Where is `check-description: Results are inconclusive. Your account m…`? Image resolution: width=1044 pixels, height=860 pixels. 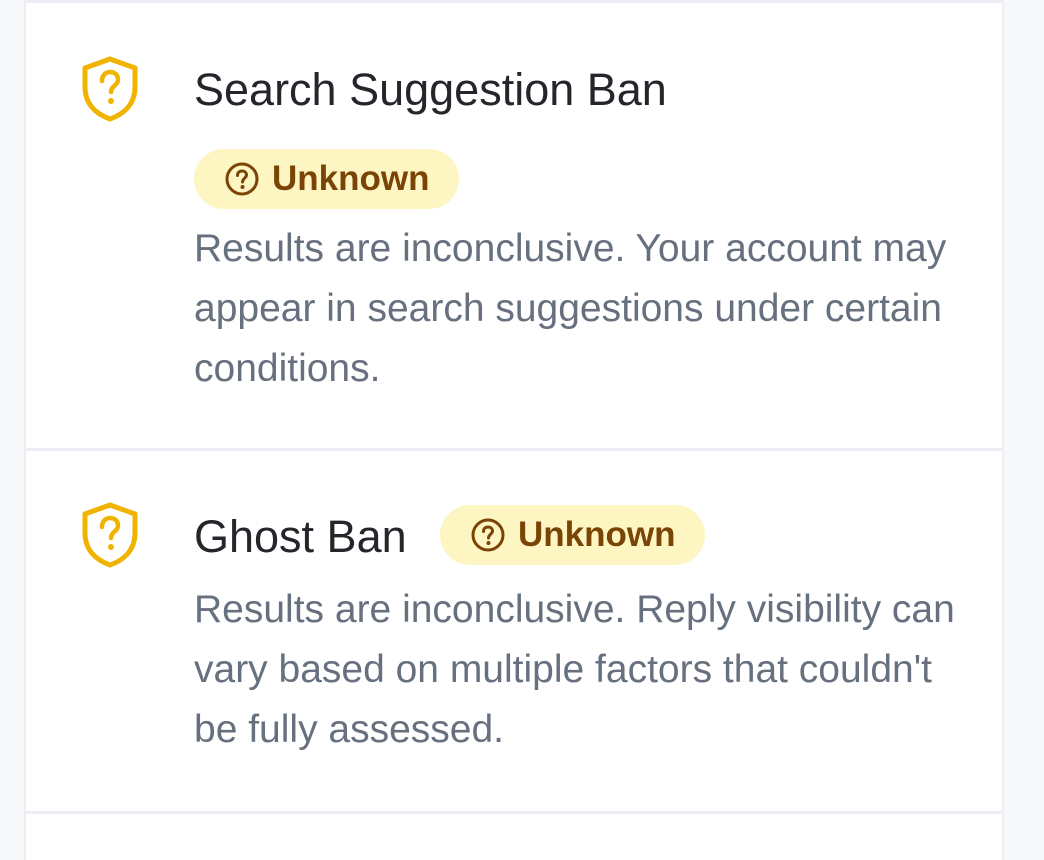 check-description: Results are inconclusive. Your account m… is located at coordinates (570, 308).